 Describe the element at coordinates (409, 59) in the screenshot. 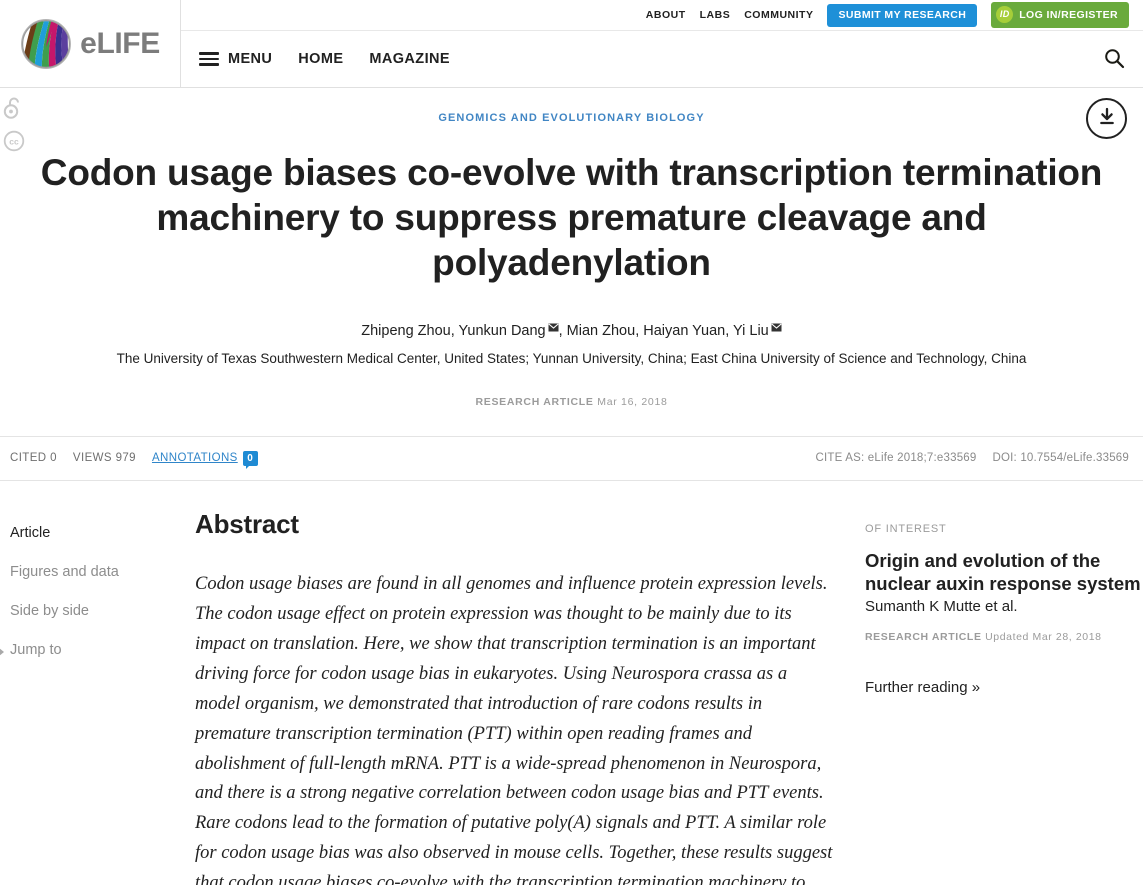

I see `nav-link-magazine: MAGAZINE` at that location.